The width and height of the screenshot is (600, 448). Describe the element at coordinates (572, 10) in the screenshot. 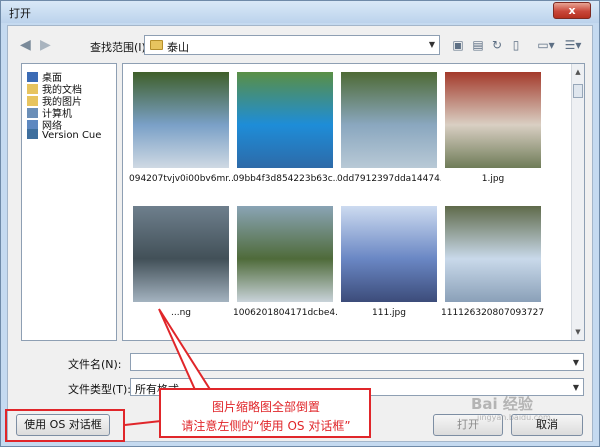

I see `close-button: x` at that location.